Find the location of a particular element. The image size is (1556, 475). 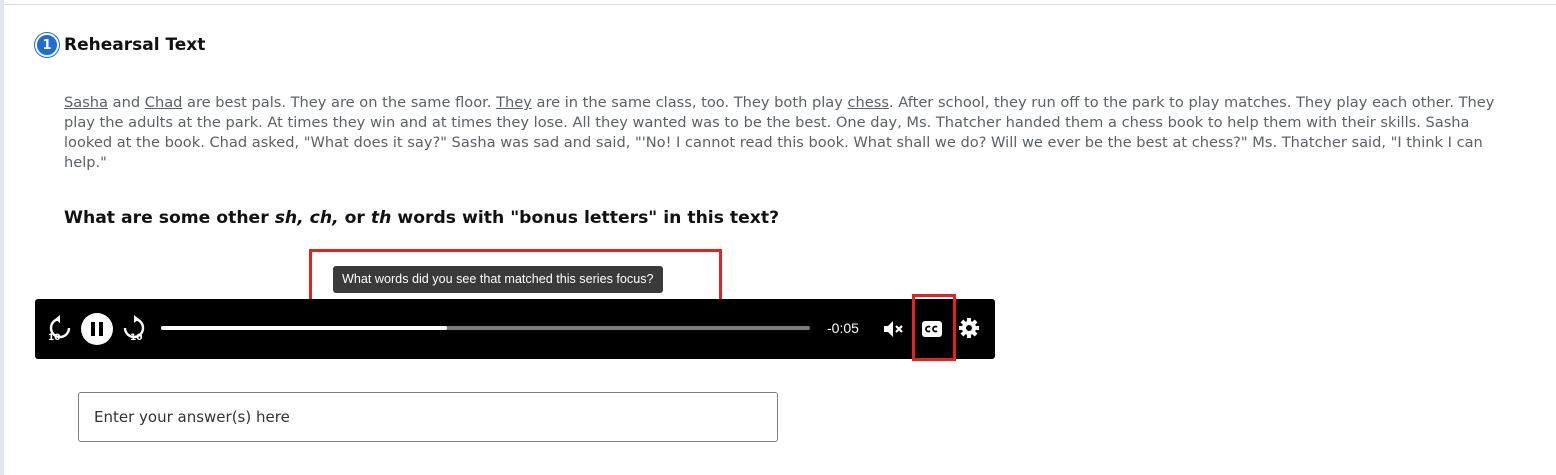

mute-button is located at coordinates (893, 329).